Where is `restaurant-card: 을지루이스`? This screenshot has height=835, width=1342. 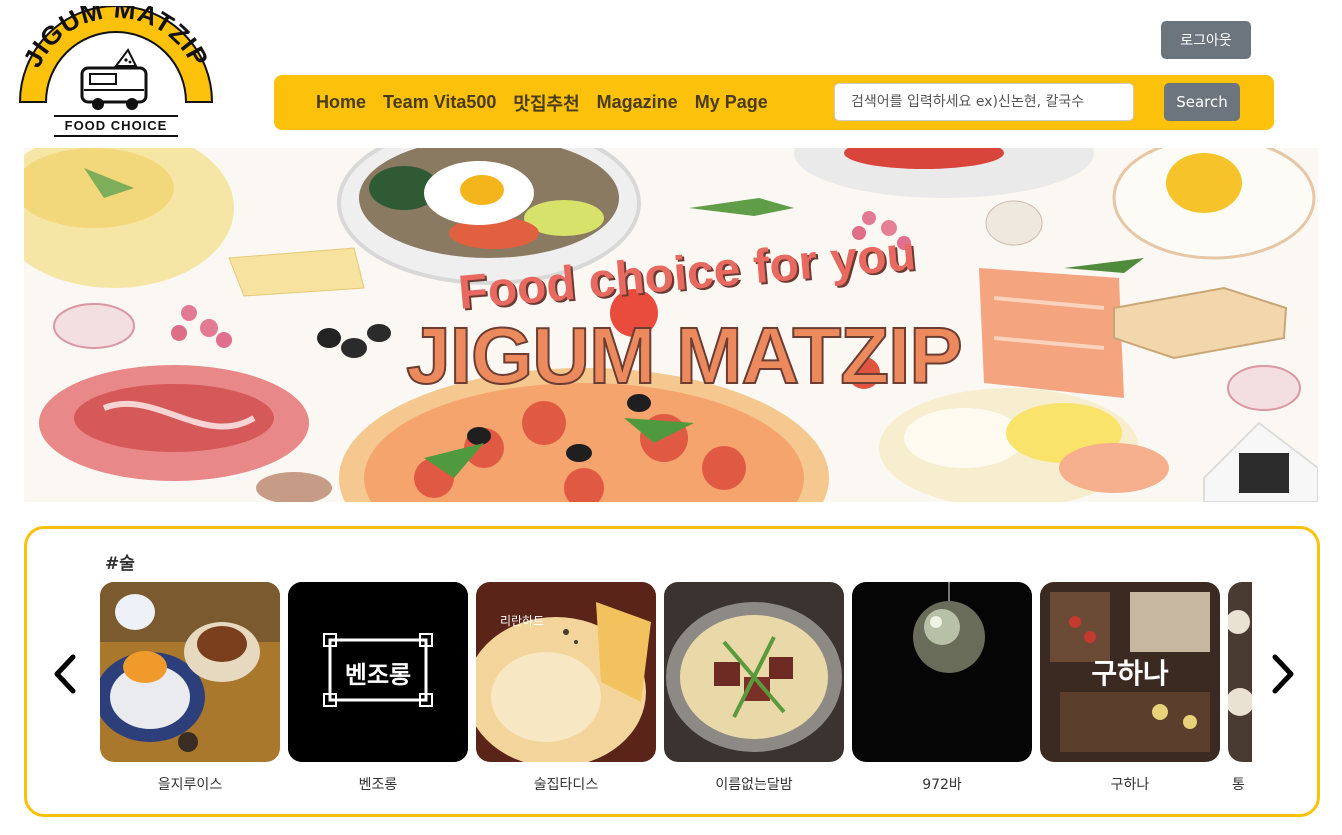 restaurant-card: 을지루이스 is located at coordinates (190, 688).